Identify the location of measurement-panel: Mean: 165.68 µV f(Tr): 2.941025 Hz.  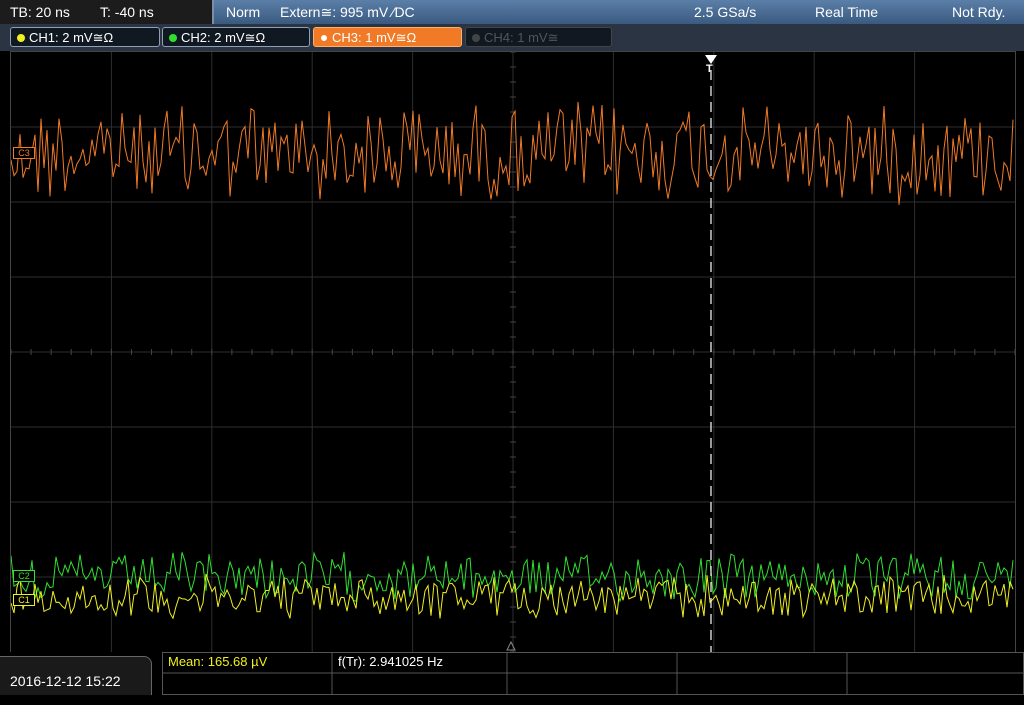
(593, 673).